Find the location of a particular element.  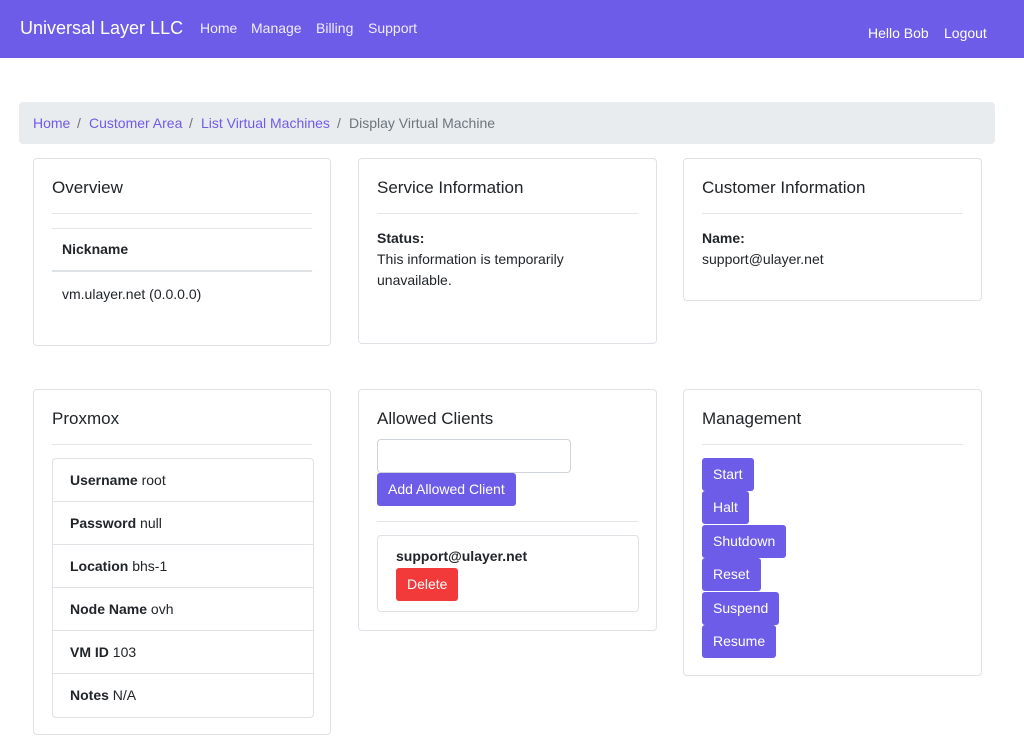

detail-key: Username is located at coordinates (104, 480).